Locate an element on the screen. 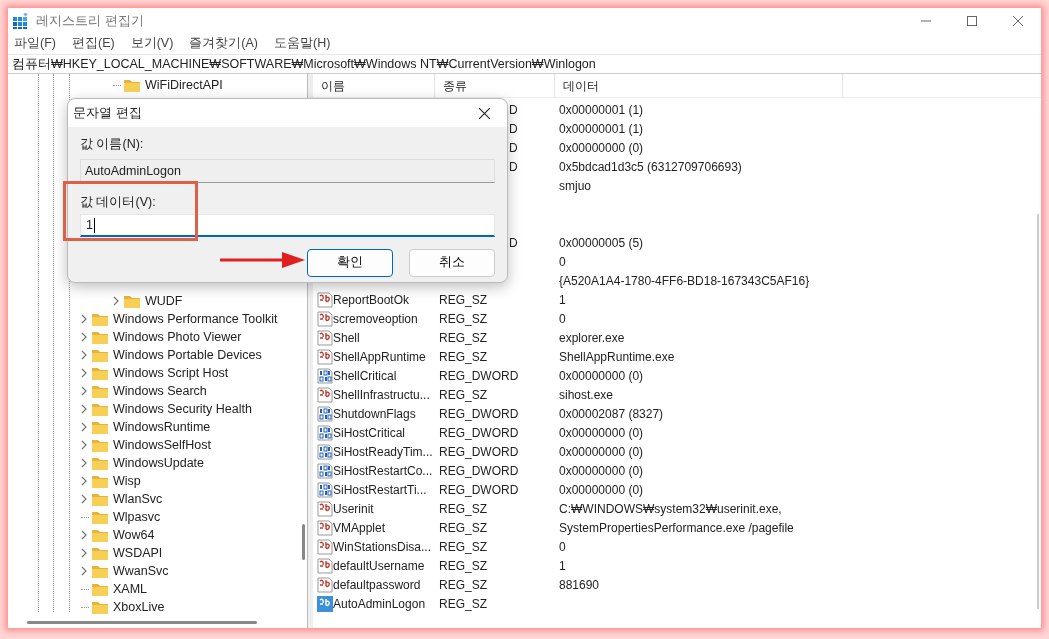 This screenshot has width=1049, height=639. tree-item: Windows Performance Toolkit is located at coordinates (193, 319).